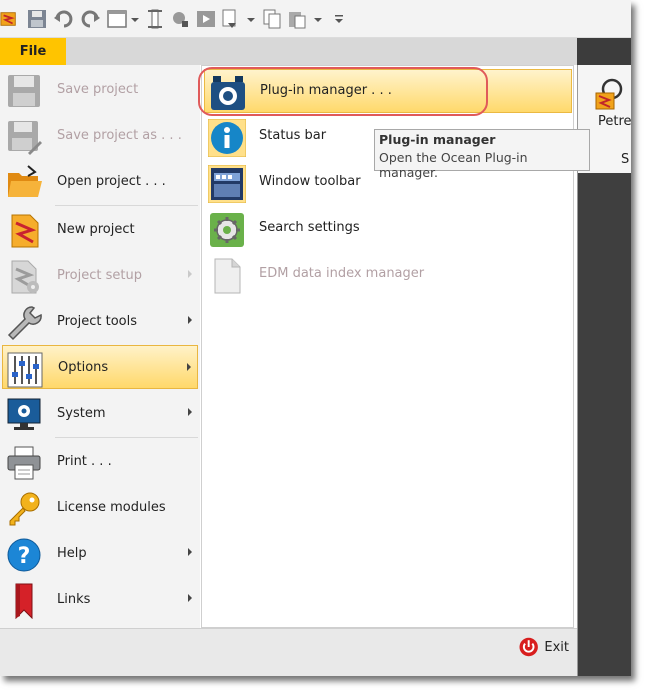 This screenshot has width=649, height=694. What do you see at coordinates (227, 138) in the screenshot?
I see `info-icon` at bounding box center [227, 138].